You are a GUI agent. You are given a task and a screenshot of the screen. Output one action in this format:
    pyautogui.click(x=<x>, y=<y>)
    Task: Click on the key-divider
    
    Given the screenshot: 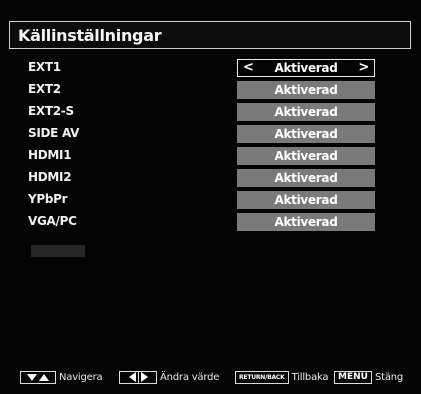 What is the action you would take?
    pyautogui.click(x=138, y=377)
    